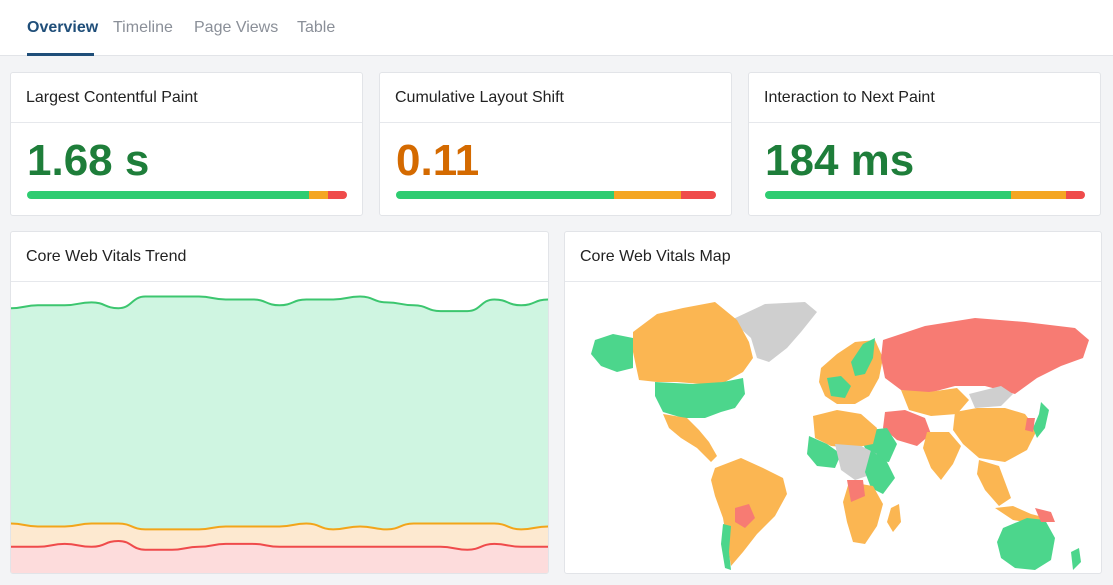 Image resolution: width=1113 pixels, height=585 pixels. What do you see at coordinates (994, 483) in the screenshot?
I see `map-region-southeast-asia` at bounding box center [994, 483].